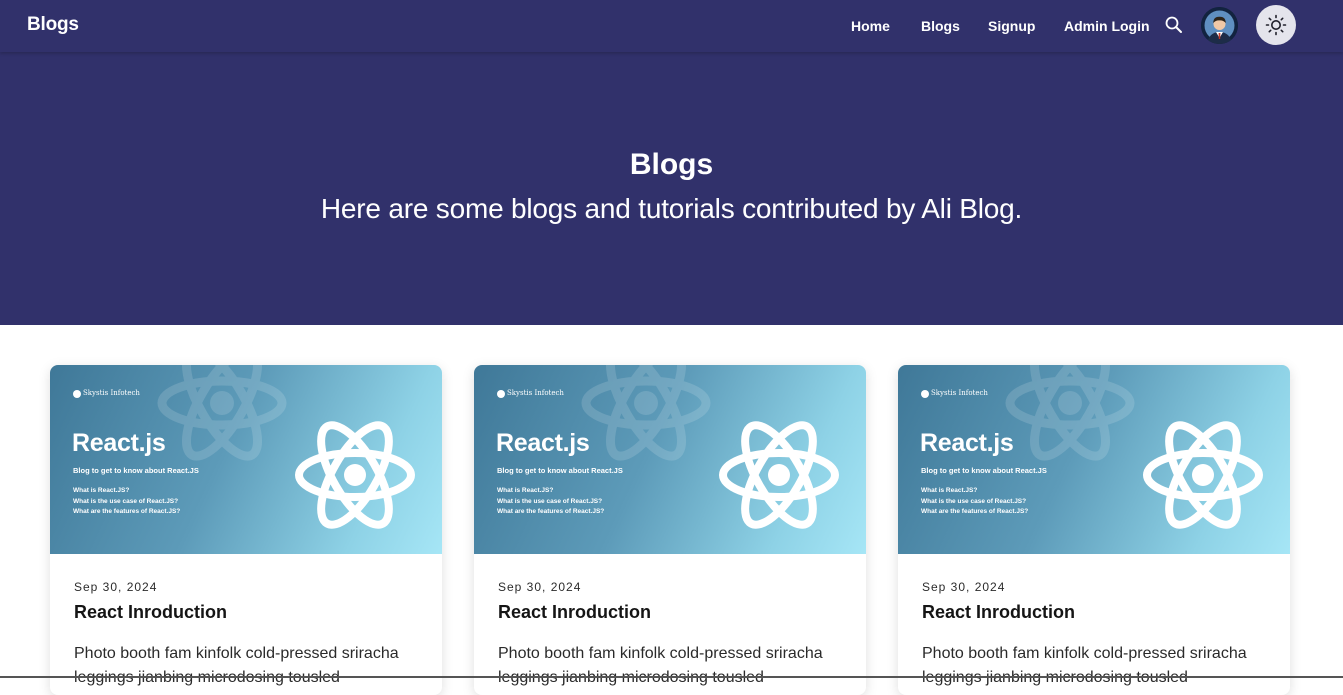 This screenshot has height=695, width=1343. I want to click on theme-toggle-button, so click(1276, 25).